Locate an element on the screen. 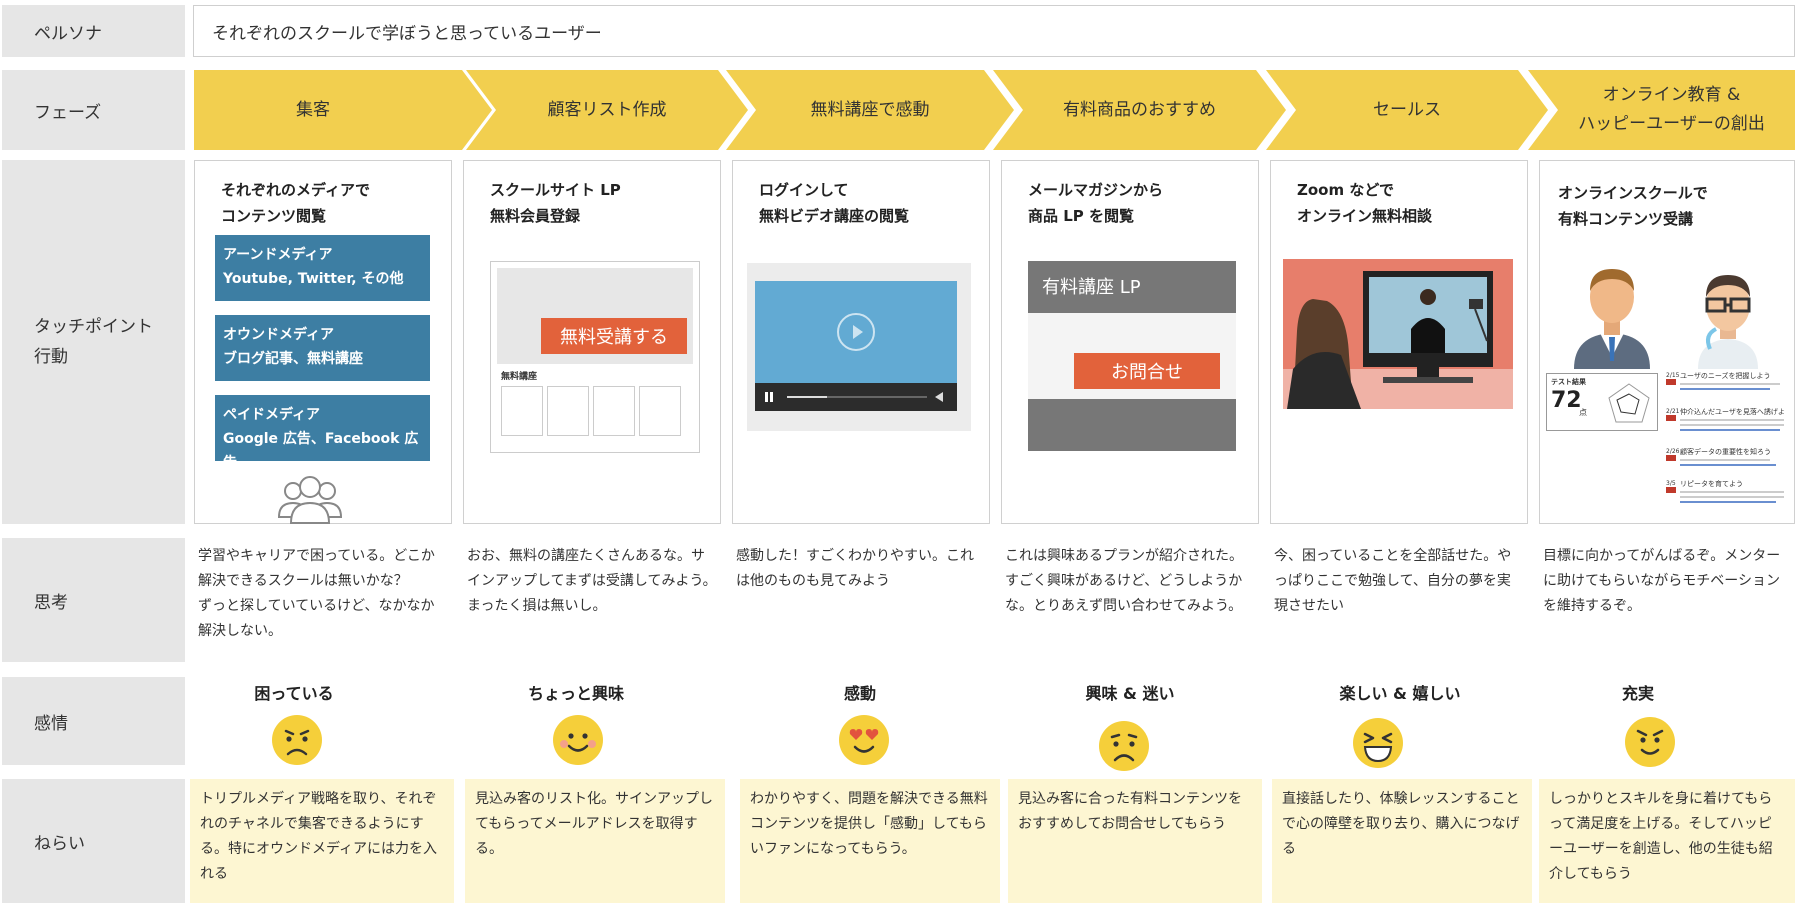  video-controls-bar is located at coordinates (856, 397).